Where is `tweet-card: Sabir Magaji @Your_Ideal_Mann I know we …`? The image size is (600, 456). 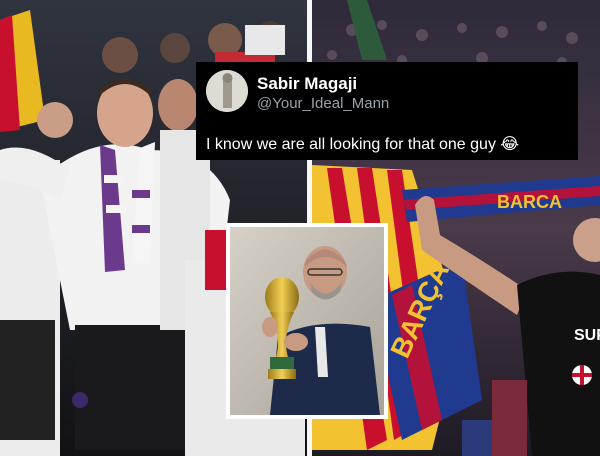 tweet-card: Sabir Magaji @Your_Ideal_Mann I know we … is located at coordinates (387, 111).